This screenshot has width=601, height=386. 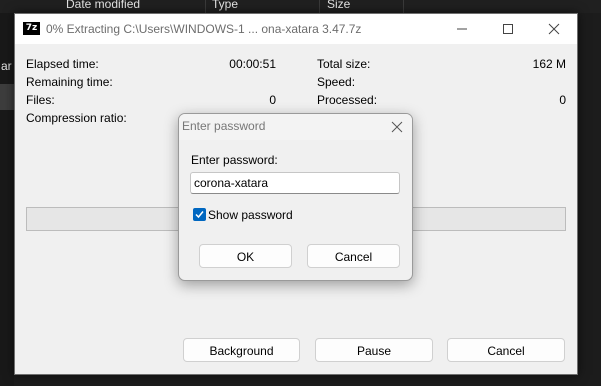 I want to click on explorer-column-header: Date modified Type Size, so click(x=300, y=6).